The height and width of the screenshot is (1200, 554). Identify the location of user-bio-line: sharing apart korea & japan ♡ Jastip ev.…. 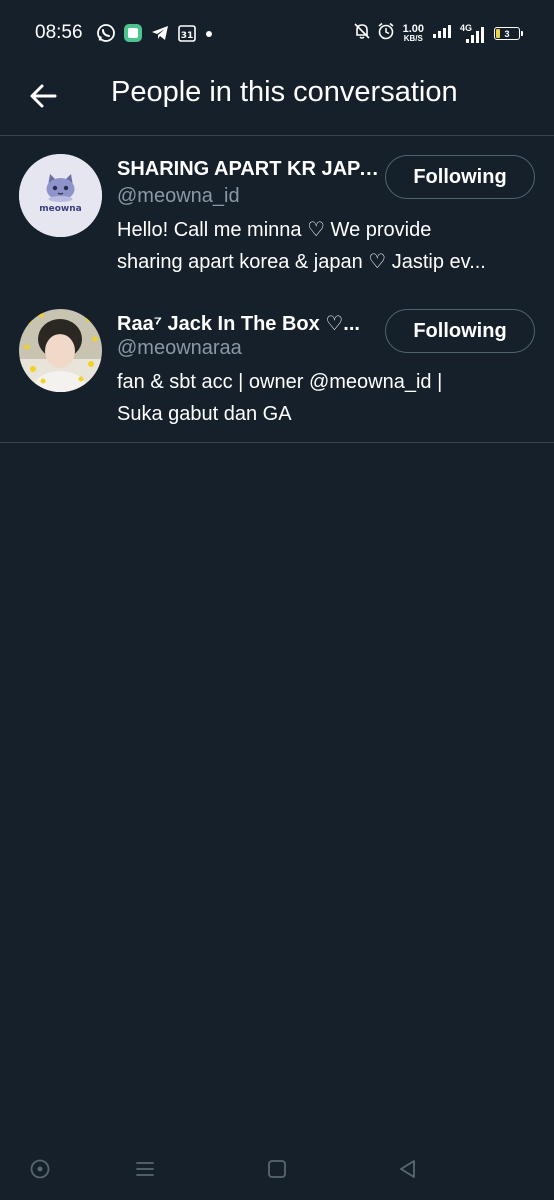
(301, 262).